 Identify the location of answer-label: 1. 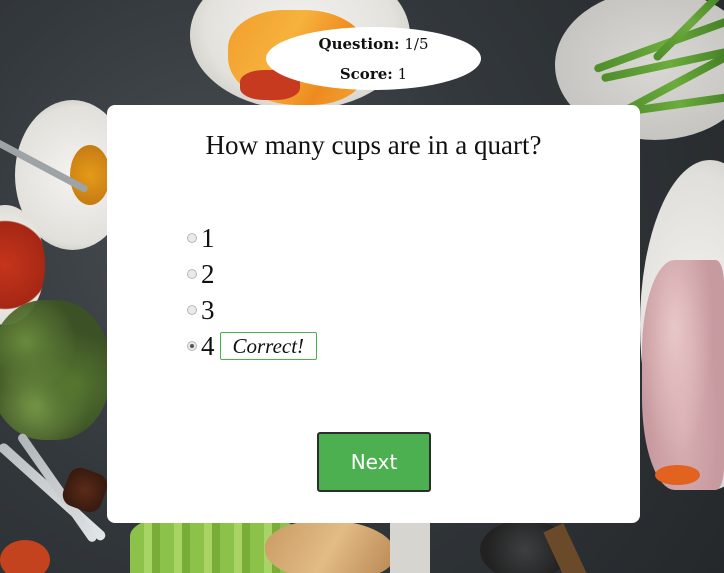
(208, 238).